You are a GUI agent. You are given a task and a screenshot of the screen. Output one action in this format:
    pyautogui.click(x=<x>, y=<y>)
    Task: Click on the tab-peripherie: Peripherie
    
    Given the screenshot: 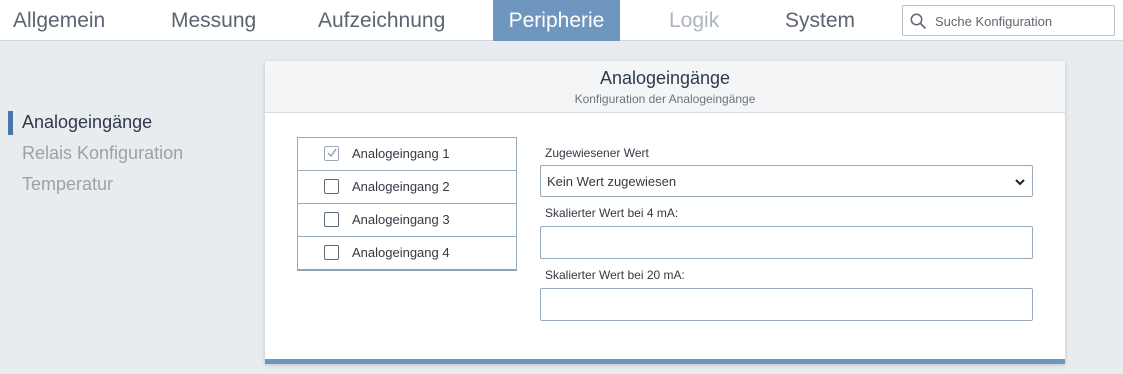 What is the action you would take?
    pyautogui.click(x=556, y=20)
    